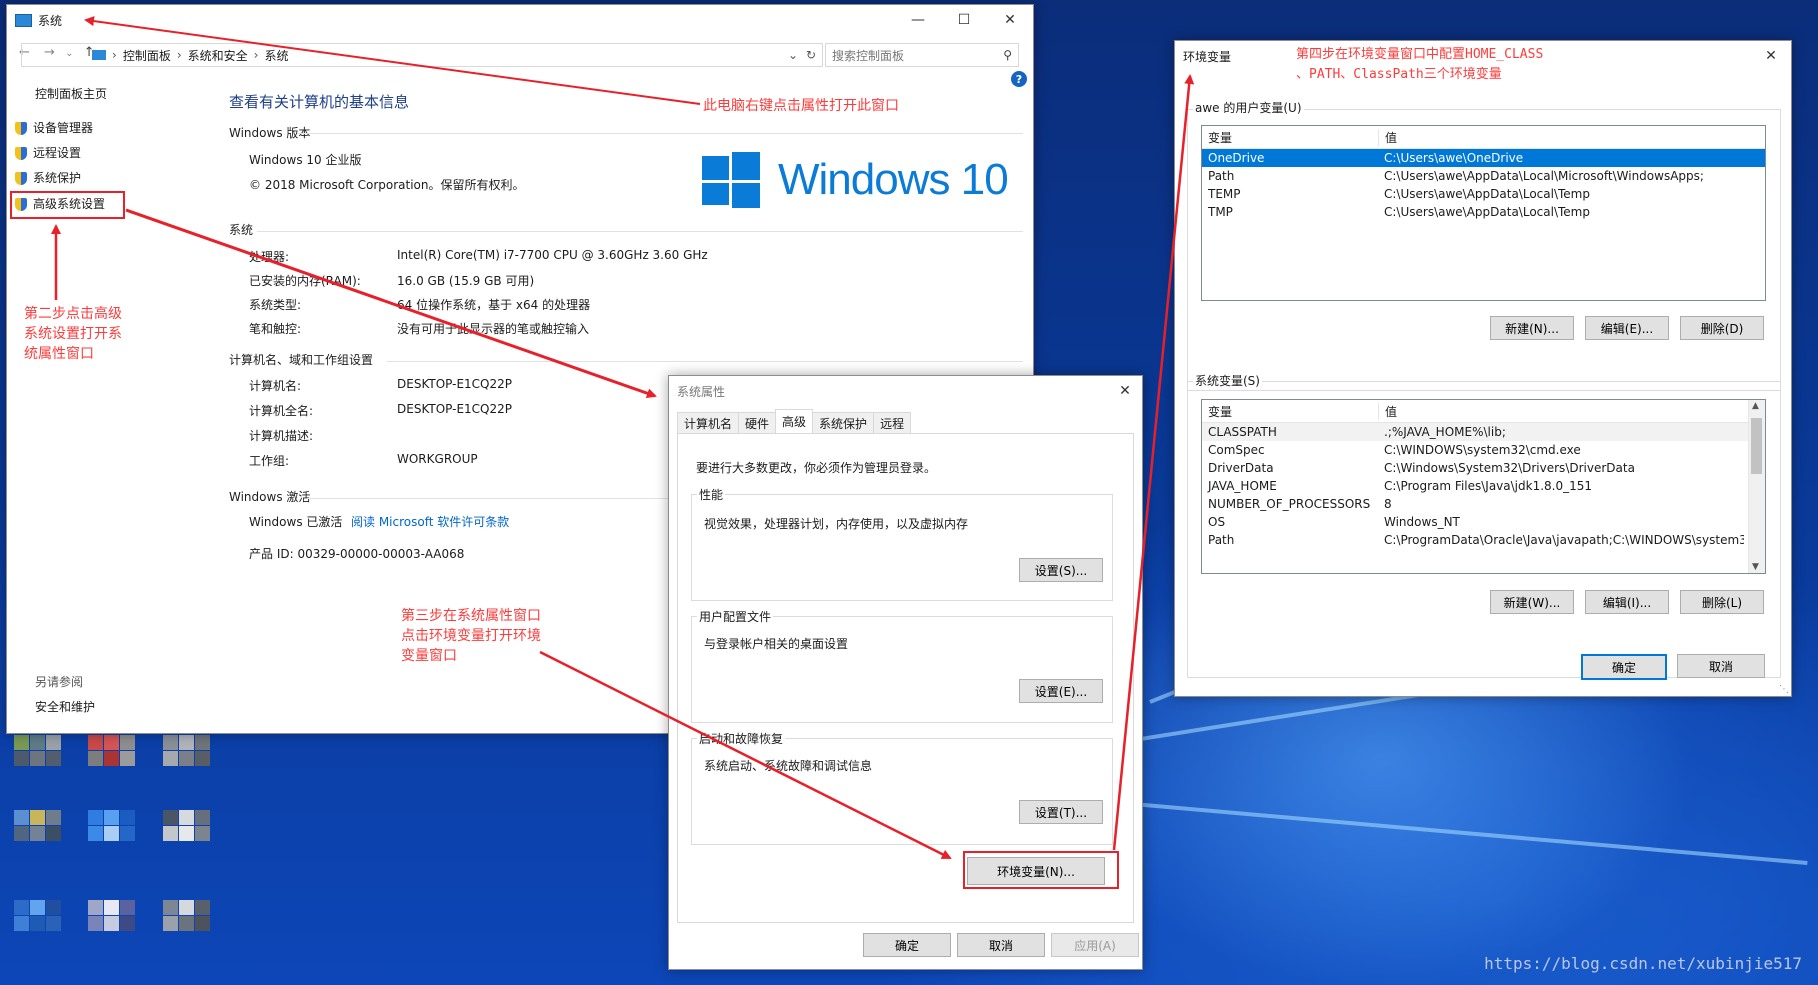 The height and width of the screenshot is (985, 1818). I want to click on variable-value: .;%JAVA_HOME%\lib;, so click(1445, 432).